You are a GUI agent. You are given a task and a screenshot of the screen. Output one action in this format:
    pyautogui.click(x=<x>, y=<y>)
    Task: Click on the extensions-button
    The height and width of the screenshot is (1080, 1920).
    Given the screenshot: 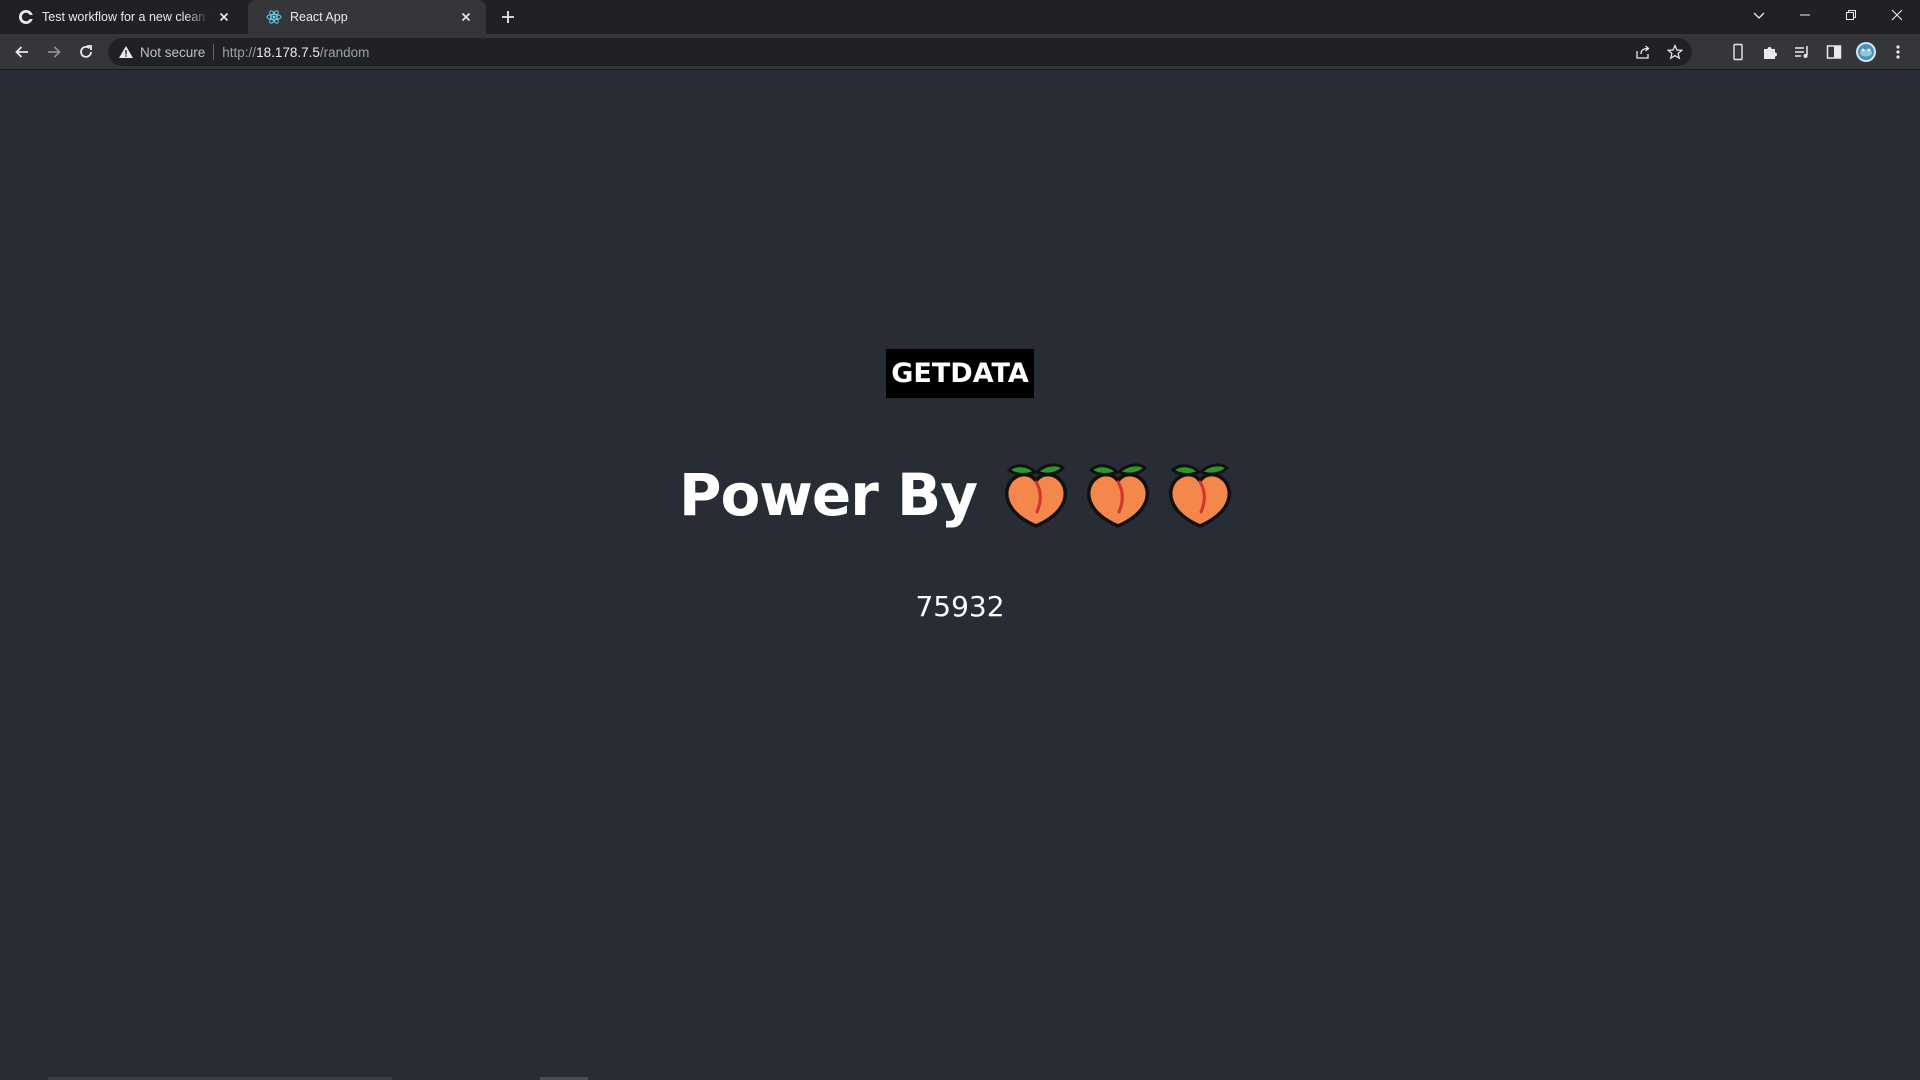 What is the action you would take?
    pyautogui.click(x=1770, y=52)
    